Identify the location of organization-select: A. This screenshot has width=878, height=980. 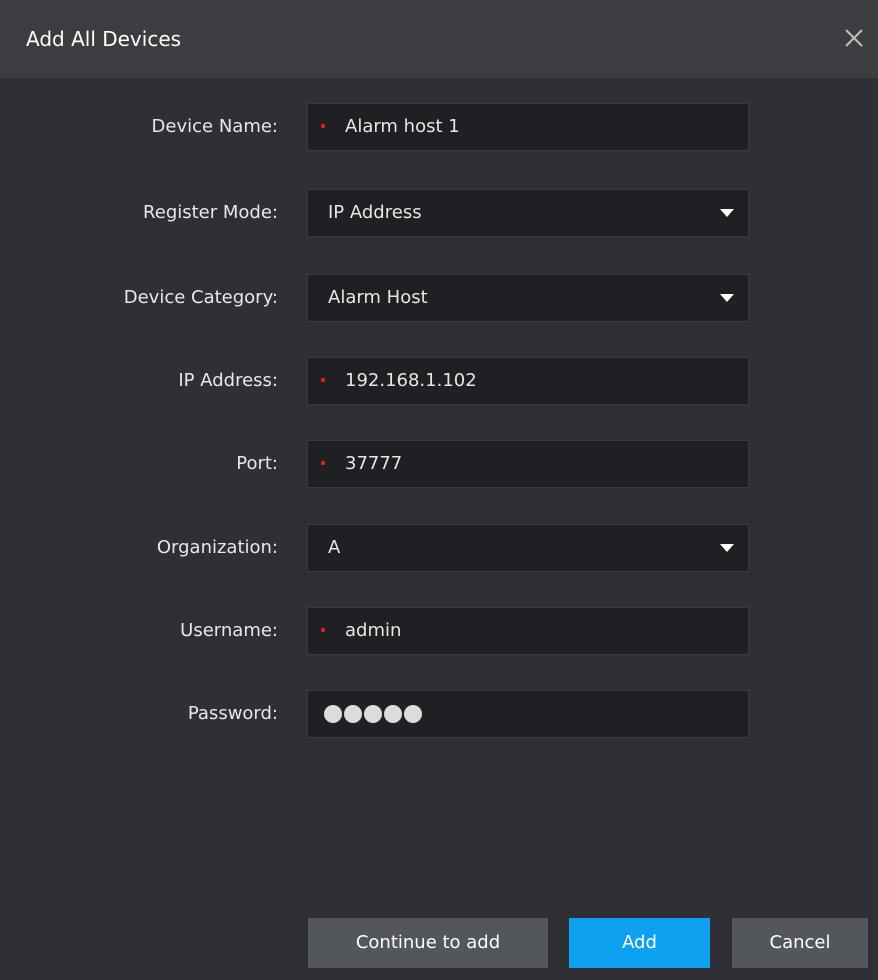
(528, 548).